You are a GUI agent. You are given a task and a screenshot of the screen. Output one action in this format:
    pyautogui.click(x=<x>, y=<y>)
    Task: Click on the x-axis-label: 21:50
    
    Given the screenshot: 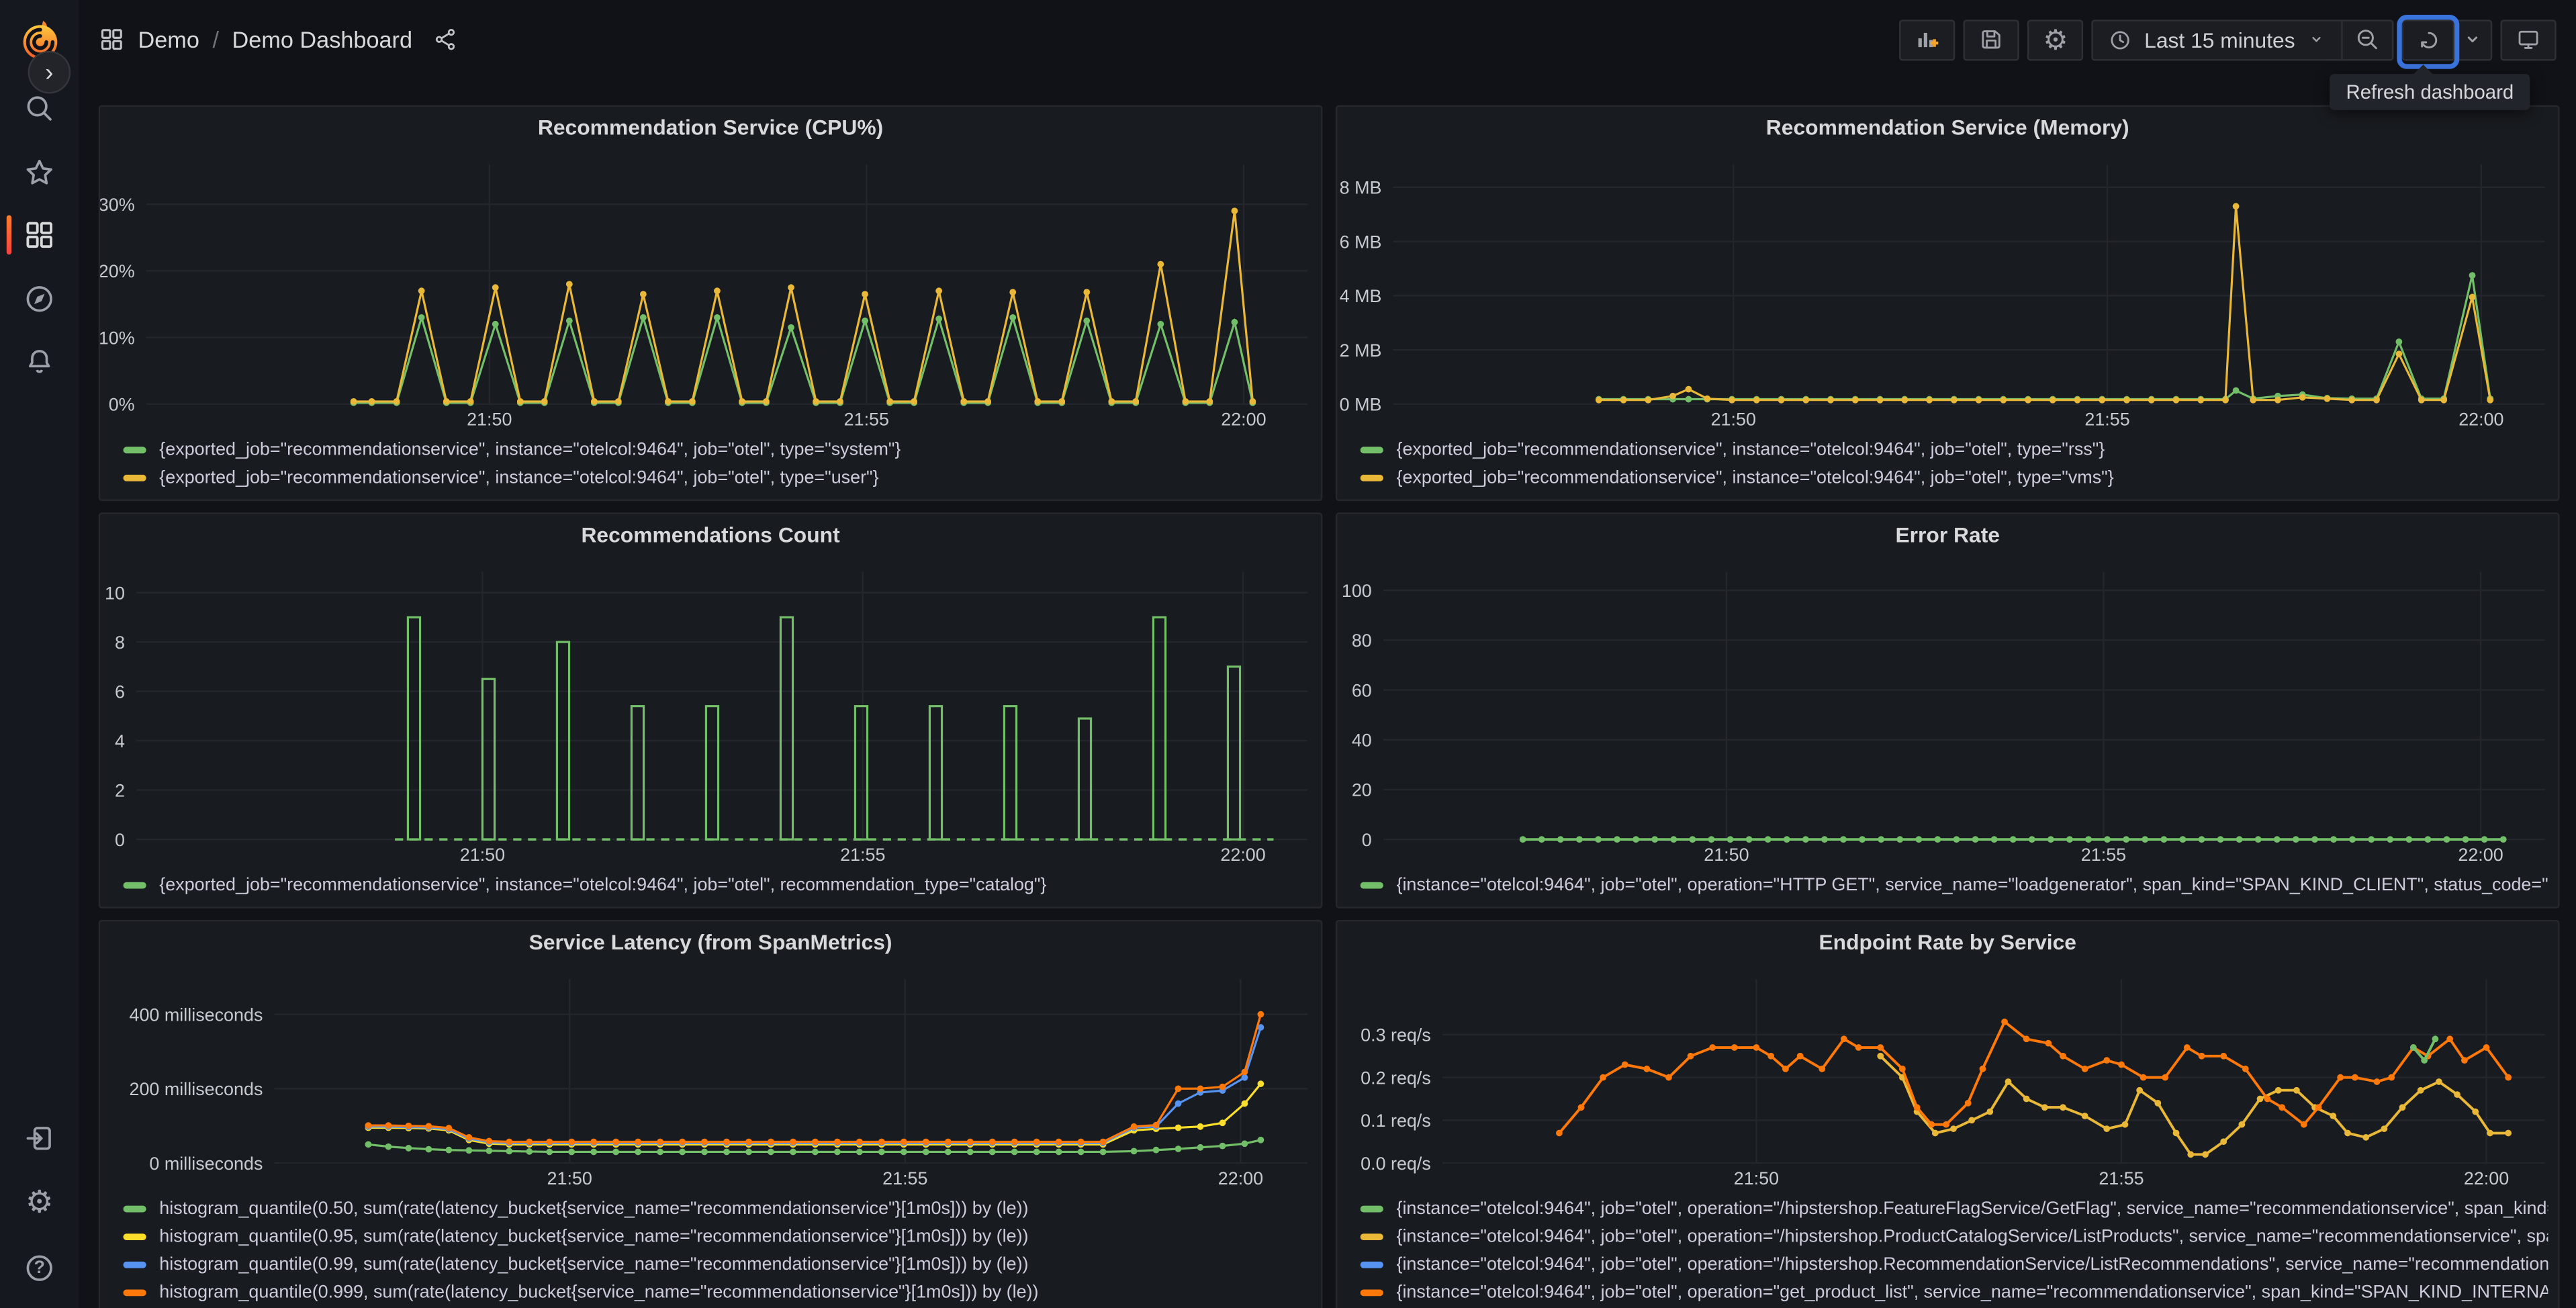 What is the action you would take?
    pyautogui.click(x=1726, y=855)
    